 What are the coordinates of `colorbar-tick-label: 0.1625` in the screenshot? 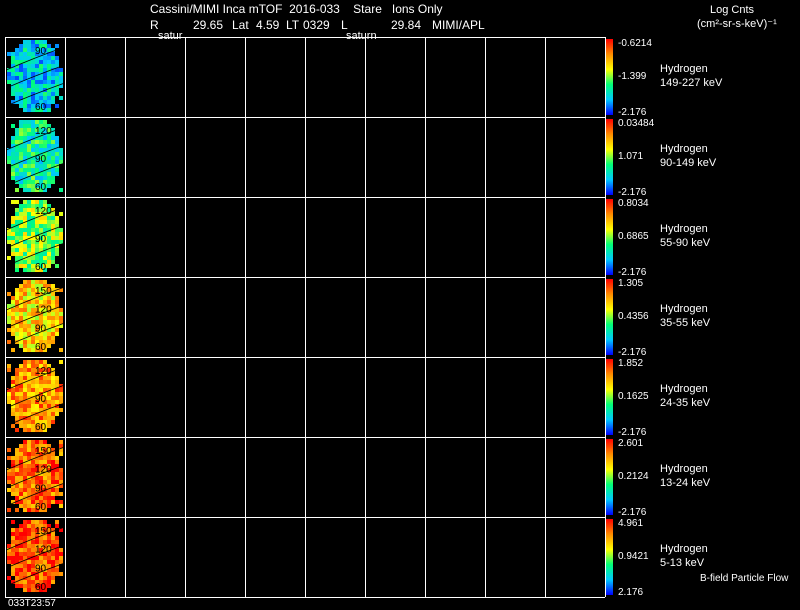 It's located at (633, 396).